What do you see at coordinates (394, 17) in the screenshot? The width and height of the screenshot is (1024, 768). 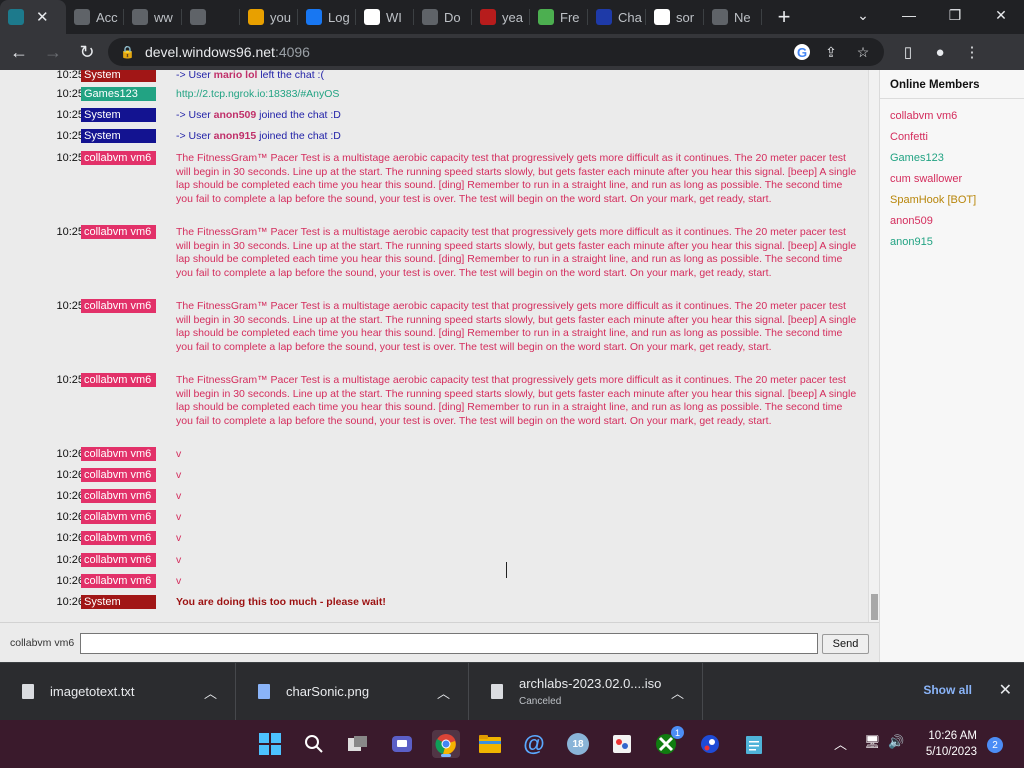 I see `tab-label: WI` at bounding box center [394, 17].